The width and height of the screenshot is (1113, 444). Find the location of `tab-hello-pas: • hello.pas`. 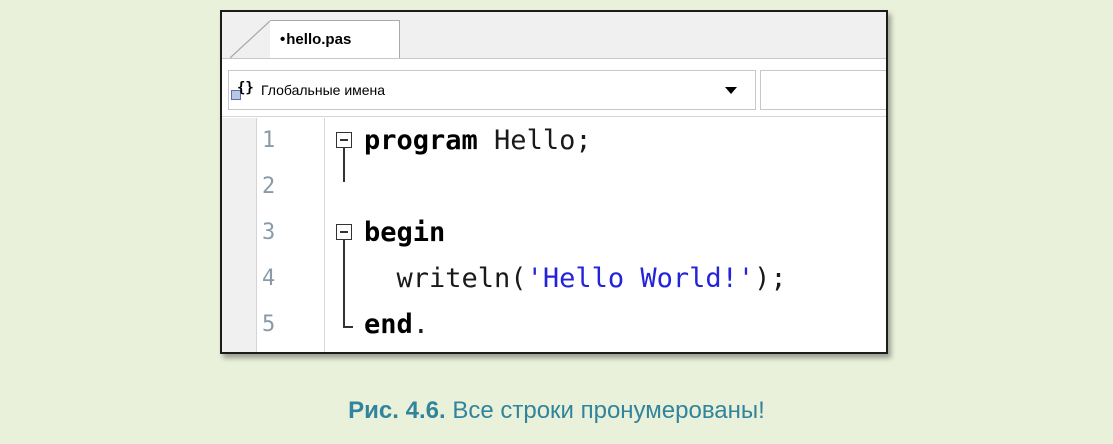

tab-hello-pas: • hello.pas is located at coordinates (335, 39).